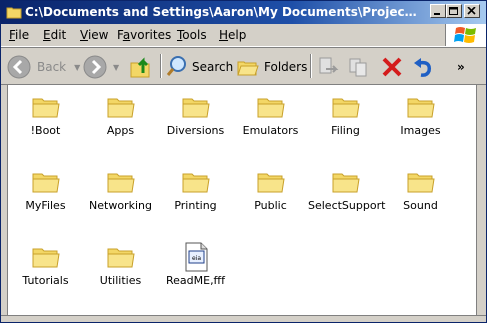 The image size is (487, 323). What do you see at coordinates (195, 120) in the screenshot?
I see `folder-item: Diversions` at bounding box center [195, 120].